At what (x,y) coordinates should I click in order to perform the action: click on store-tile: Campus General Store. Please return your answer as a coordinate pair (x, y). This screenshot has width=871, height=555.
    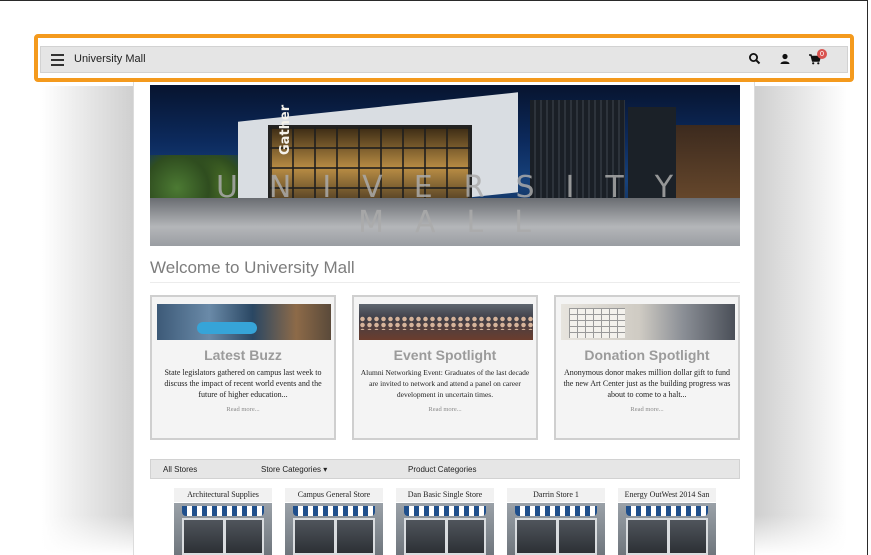
    Looking at the image, I should click on (334, 521).